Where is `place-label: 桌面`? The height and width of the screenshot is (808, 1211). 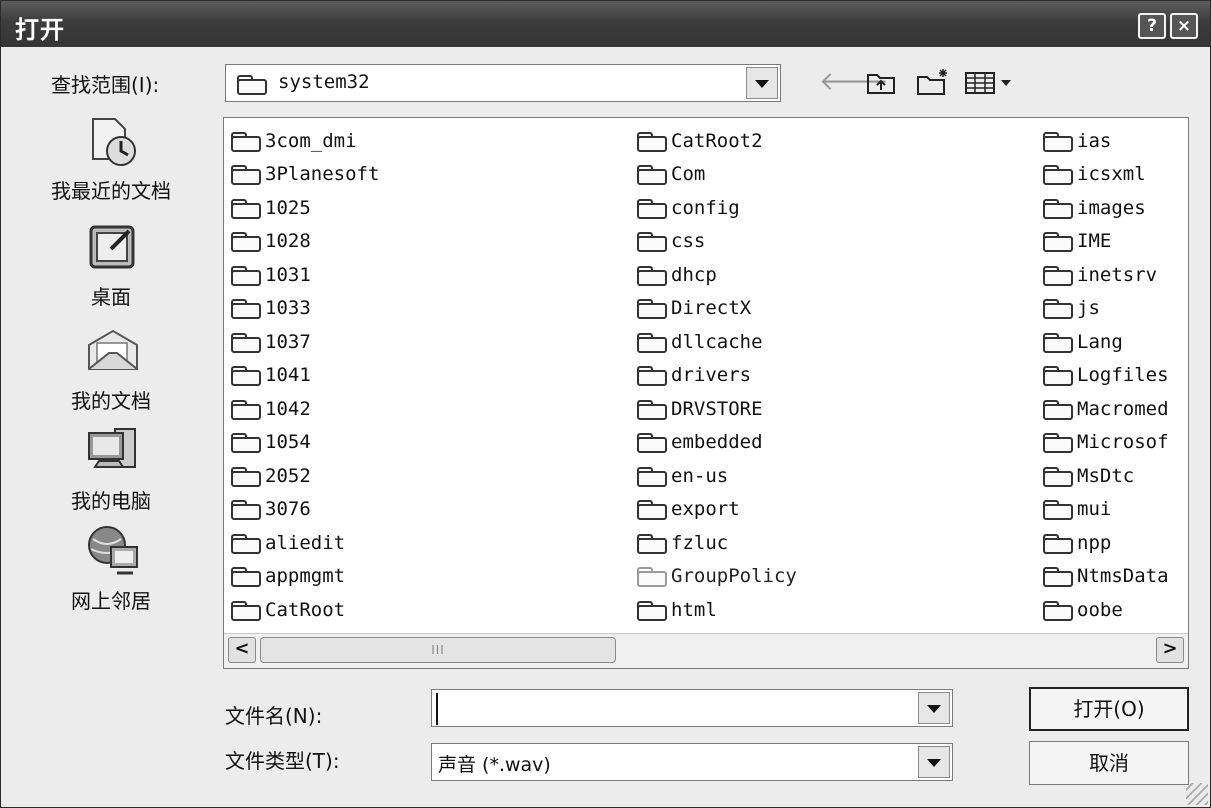 place-label: 桌面 is located at coordinates (111, 297).